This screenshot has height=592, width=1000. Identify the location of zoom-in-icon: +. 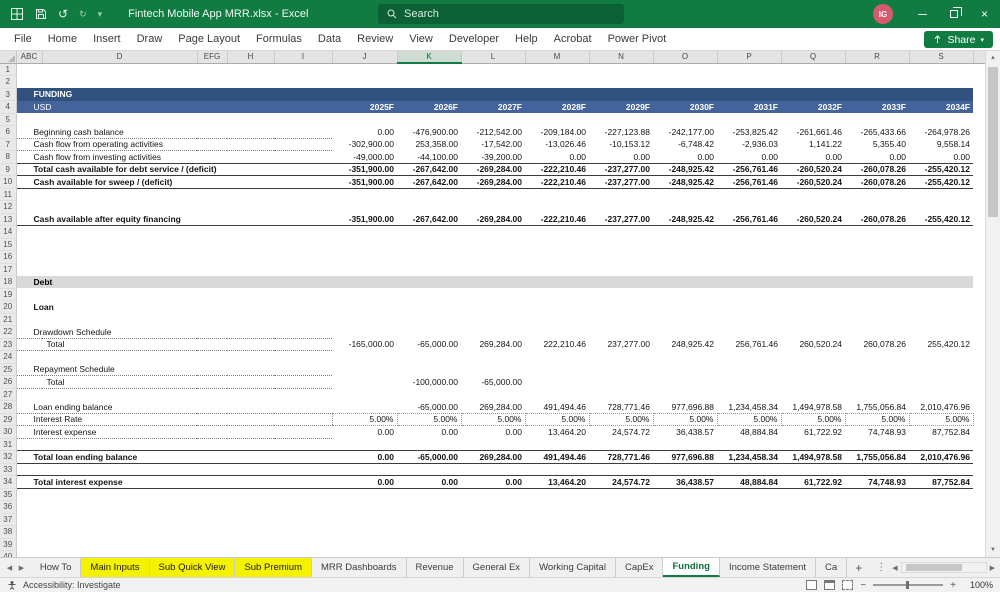
(953, 585).